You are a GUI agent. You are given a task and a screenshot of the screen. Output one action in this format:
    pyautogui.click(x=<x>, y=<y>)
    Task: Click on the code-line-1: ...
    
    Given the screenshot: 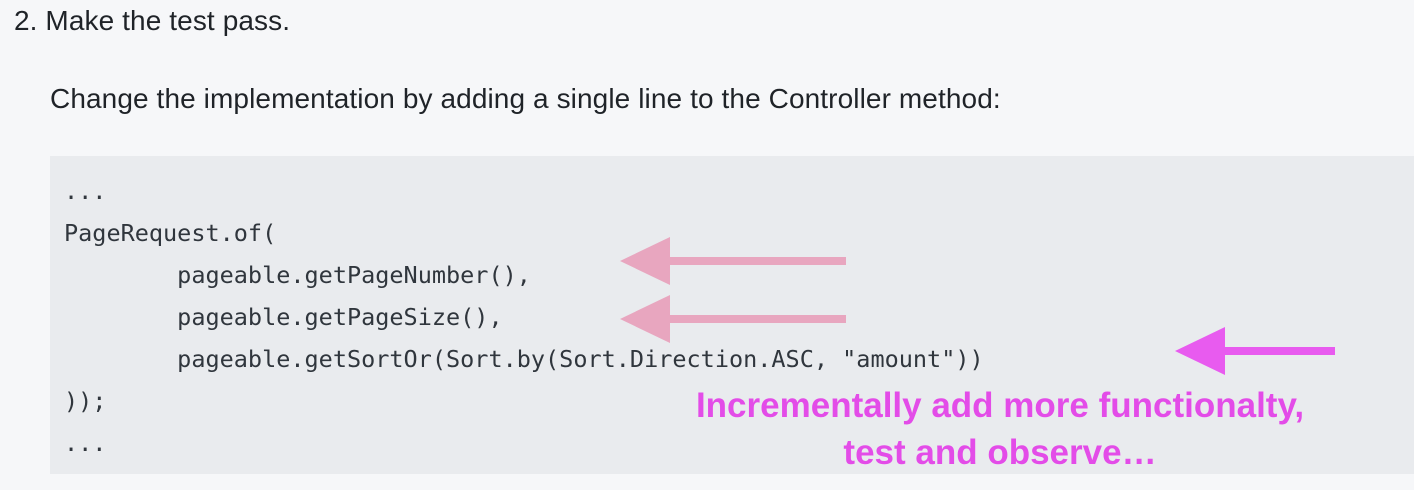 What is the action you would take?
    pyautogui.click(x=85, y=191)
    